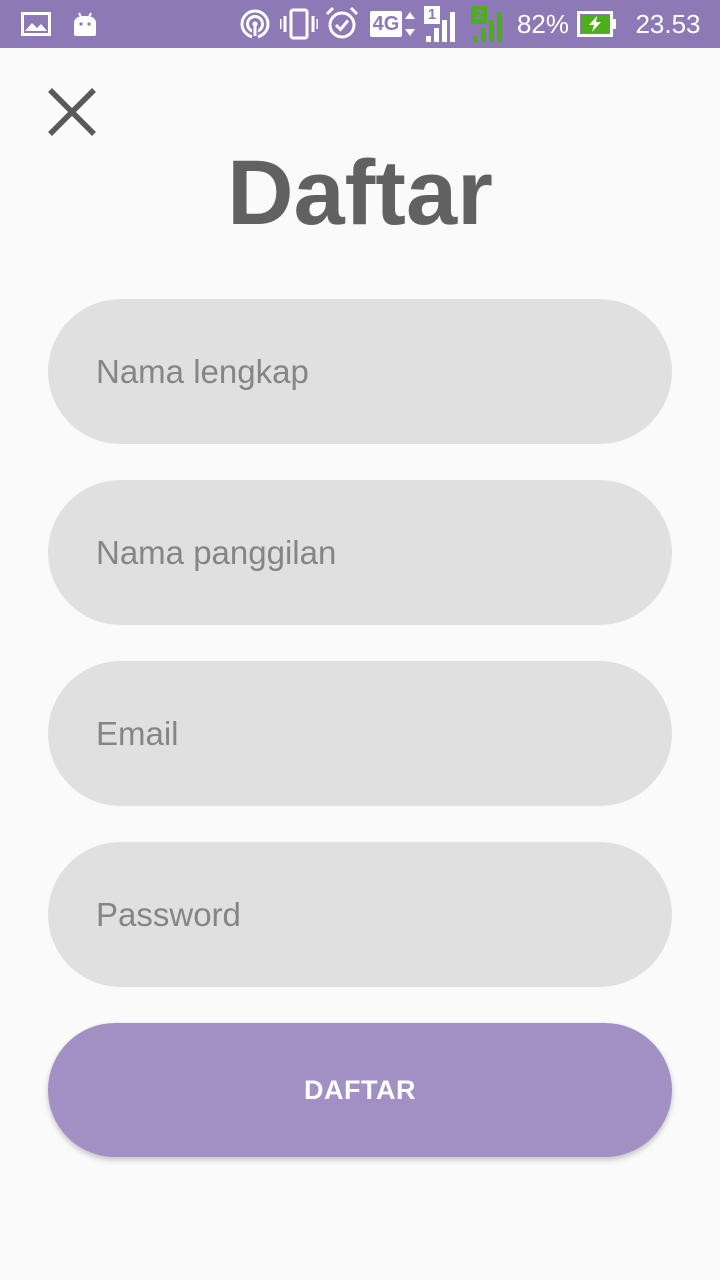 This screenshot has width=720, height=1280. Describe the element at coordinates (543, 24) in the screenshot. I see `battery-percent: 82%` at that location.